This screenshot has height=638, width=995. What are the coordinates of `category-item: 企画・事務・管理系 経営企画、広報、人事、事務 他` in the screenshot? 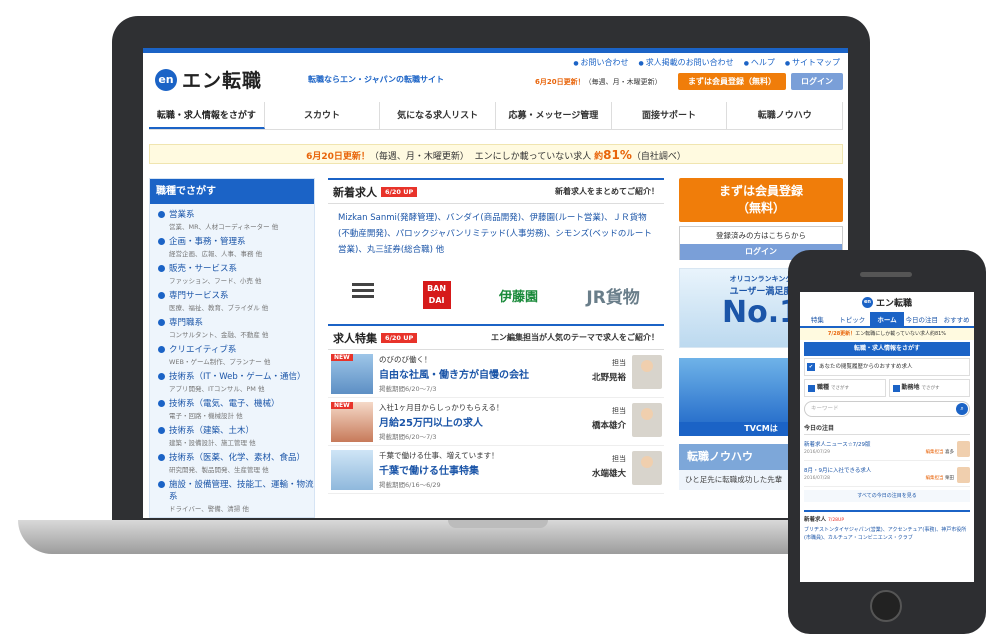 It's located at (232, 244).